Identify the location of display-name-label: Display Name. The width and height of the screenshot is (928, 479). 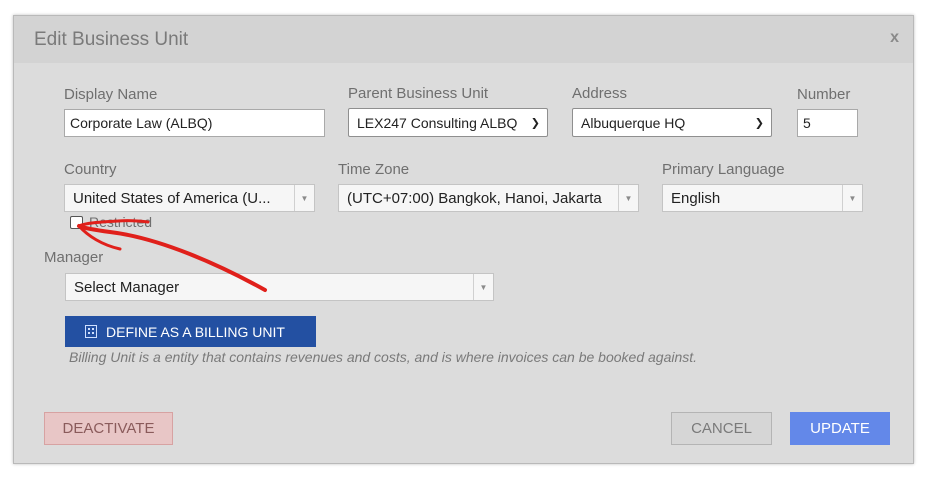
(111, 94).